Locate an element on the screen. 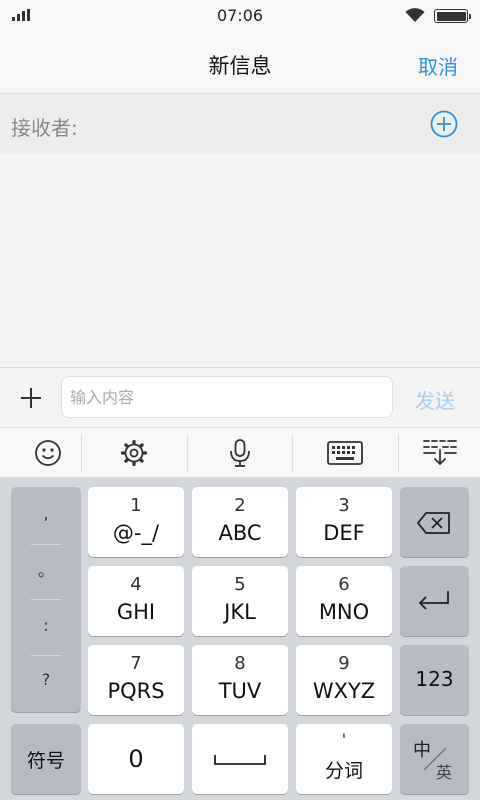 Image resolution: width=480 pixels, height=800 pixels. key-letters: GHI is located at coordinates (136, 612).